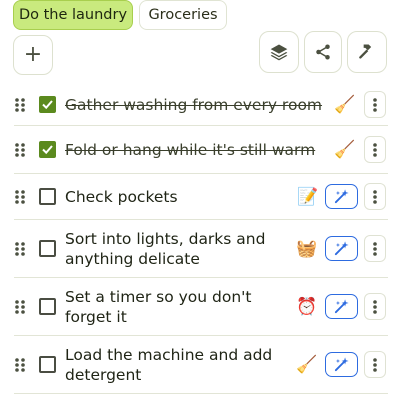 The image size is (400, 400). I want to click on task-row: Set a timer so you don't forget it ⏰, so click(201, 307).